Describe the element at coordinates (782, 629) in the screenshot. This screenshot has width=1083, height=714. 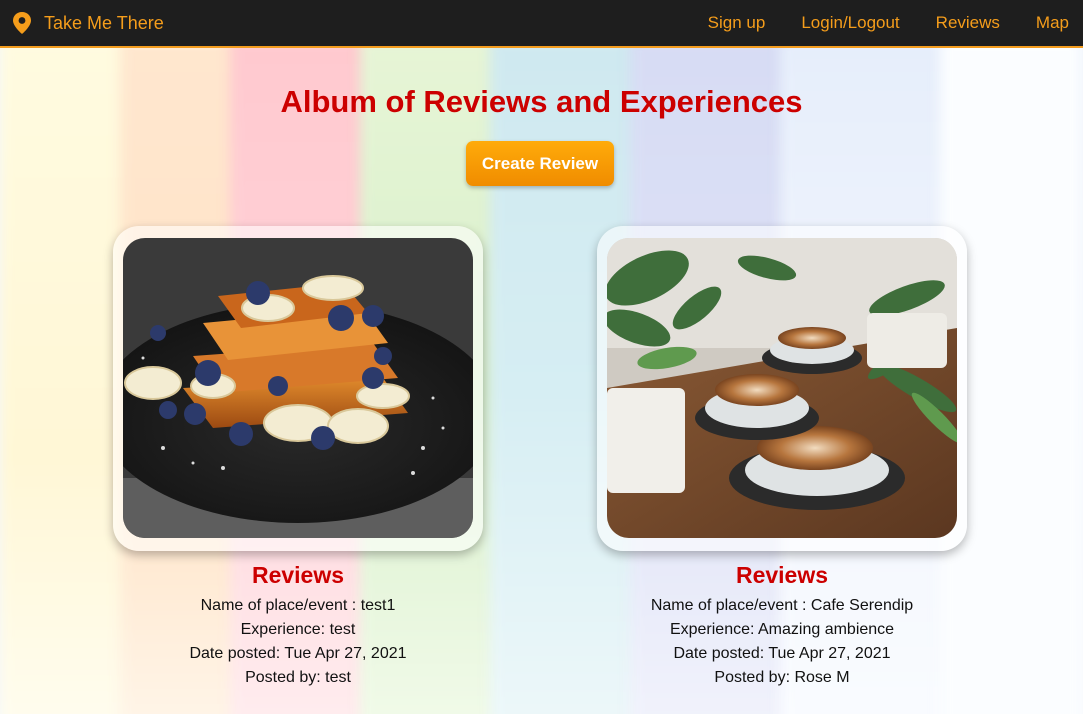
I see `review-experience: Experience: Amazing ambience` at that location.